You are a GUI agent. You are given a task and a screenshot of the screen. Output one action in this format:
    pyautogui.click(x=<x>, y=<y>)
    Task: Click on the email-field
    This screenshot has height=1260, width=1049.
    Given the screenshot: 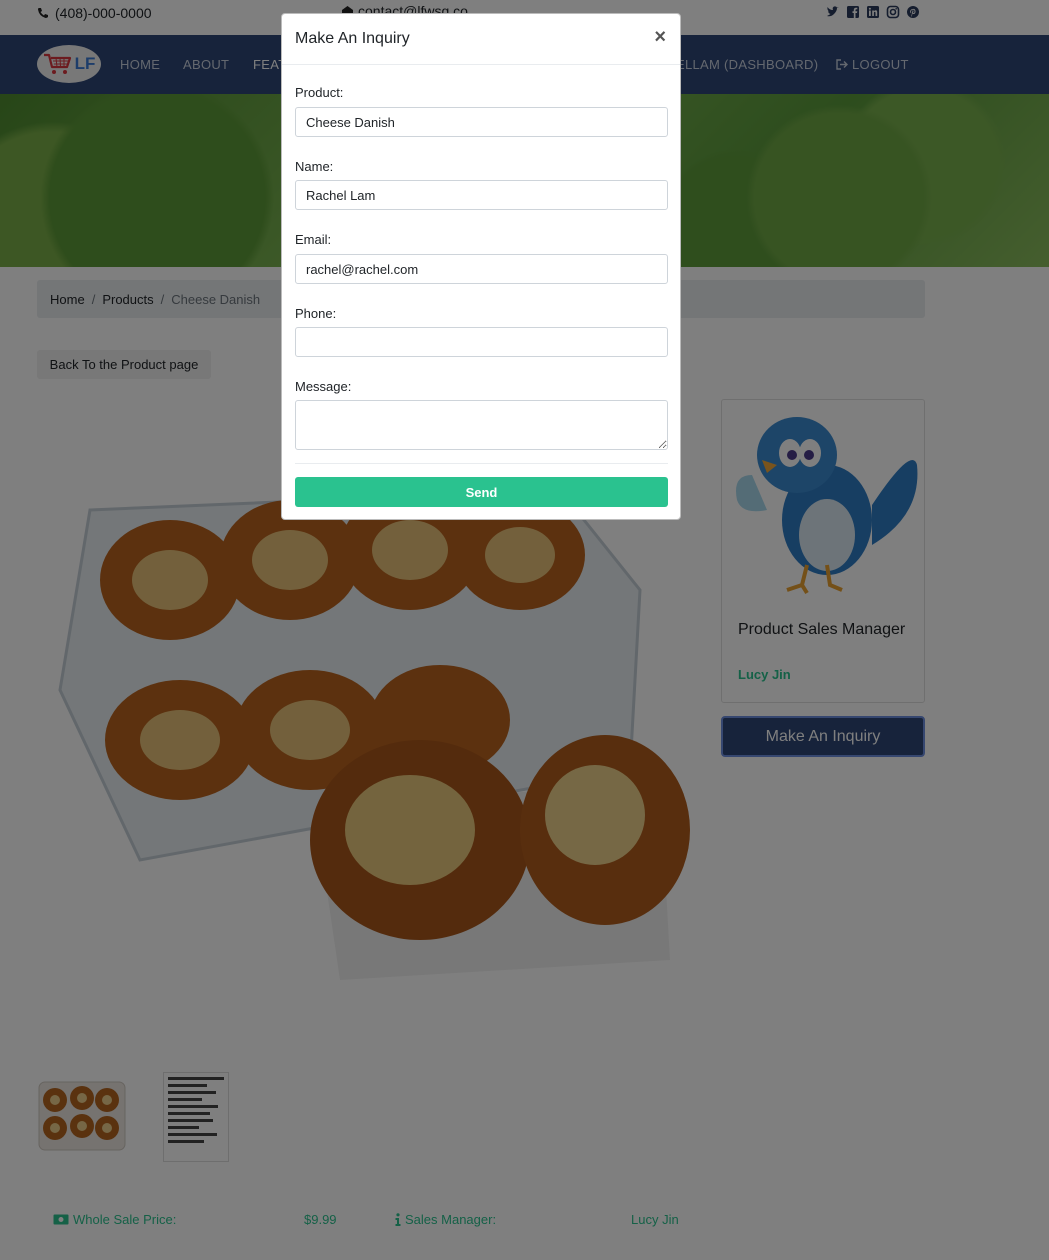 What is the action you would take?
    pyautogui.click(x=481, y=269)
    